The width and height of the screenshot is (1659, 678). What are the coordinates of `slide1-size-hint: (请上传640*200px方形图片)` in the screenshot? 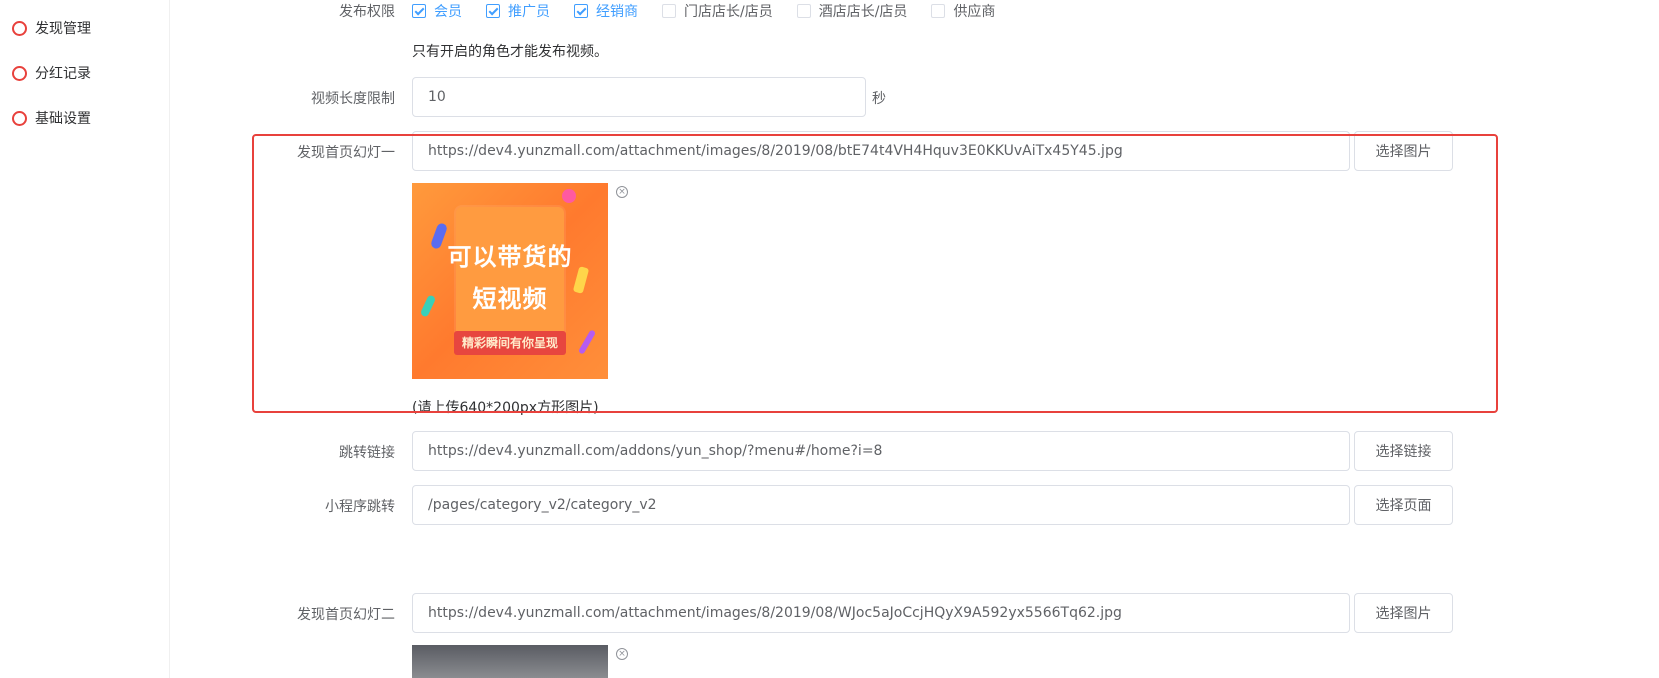 It's located at (505, 408).